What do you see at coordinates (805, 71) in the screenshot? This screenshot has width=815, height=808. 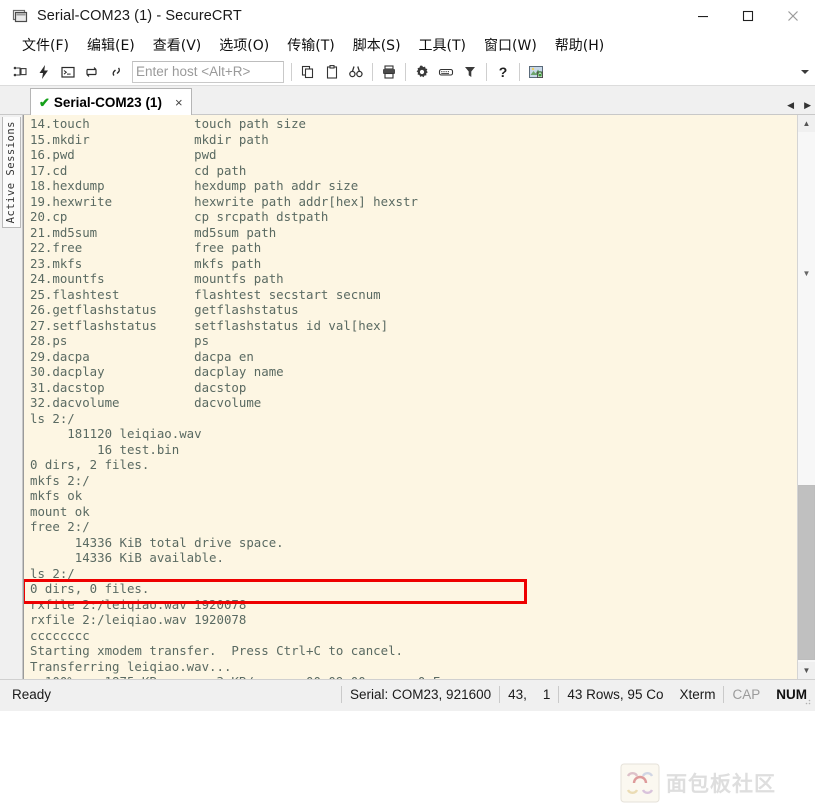 I see `toolbar-overflow-chevron-icon` at bounding box center [805, 71].